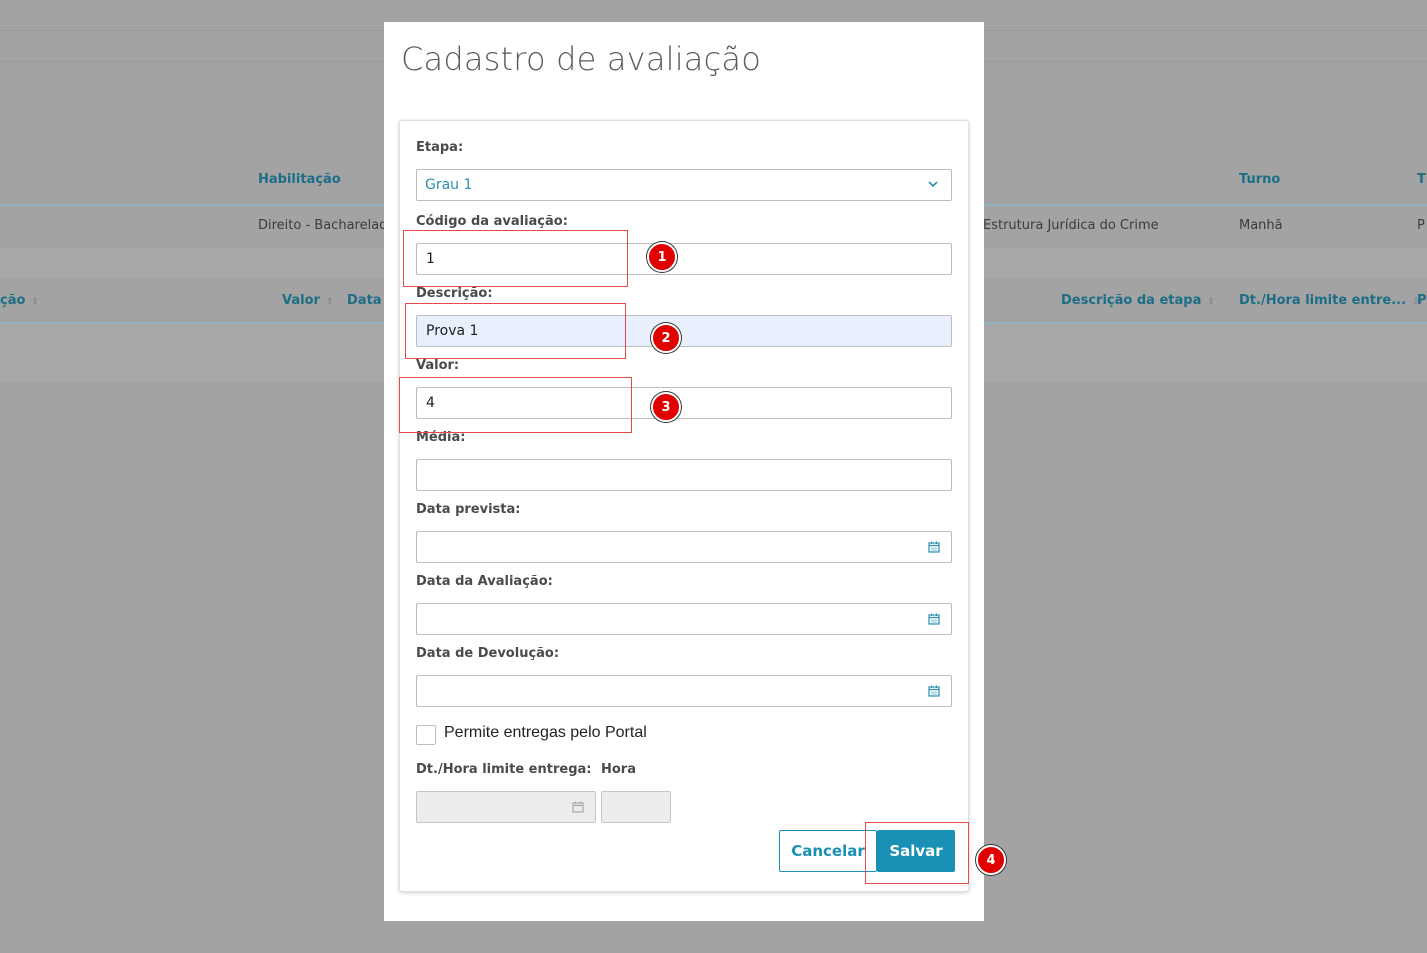 The image size is (1427, 953). I want to click on highlight-box-descricao, so click(515, 331).